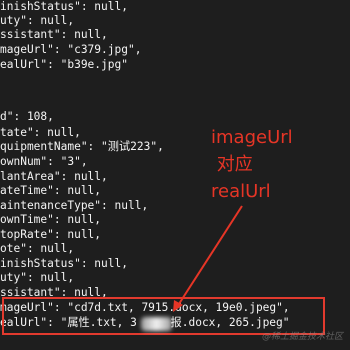  What do you see at coordinates (27, 116) in the screenshot?
I see `code-line: d": 108,` at bounding box center [27, 116].